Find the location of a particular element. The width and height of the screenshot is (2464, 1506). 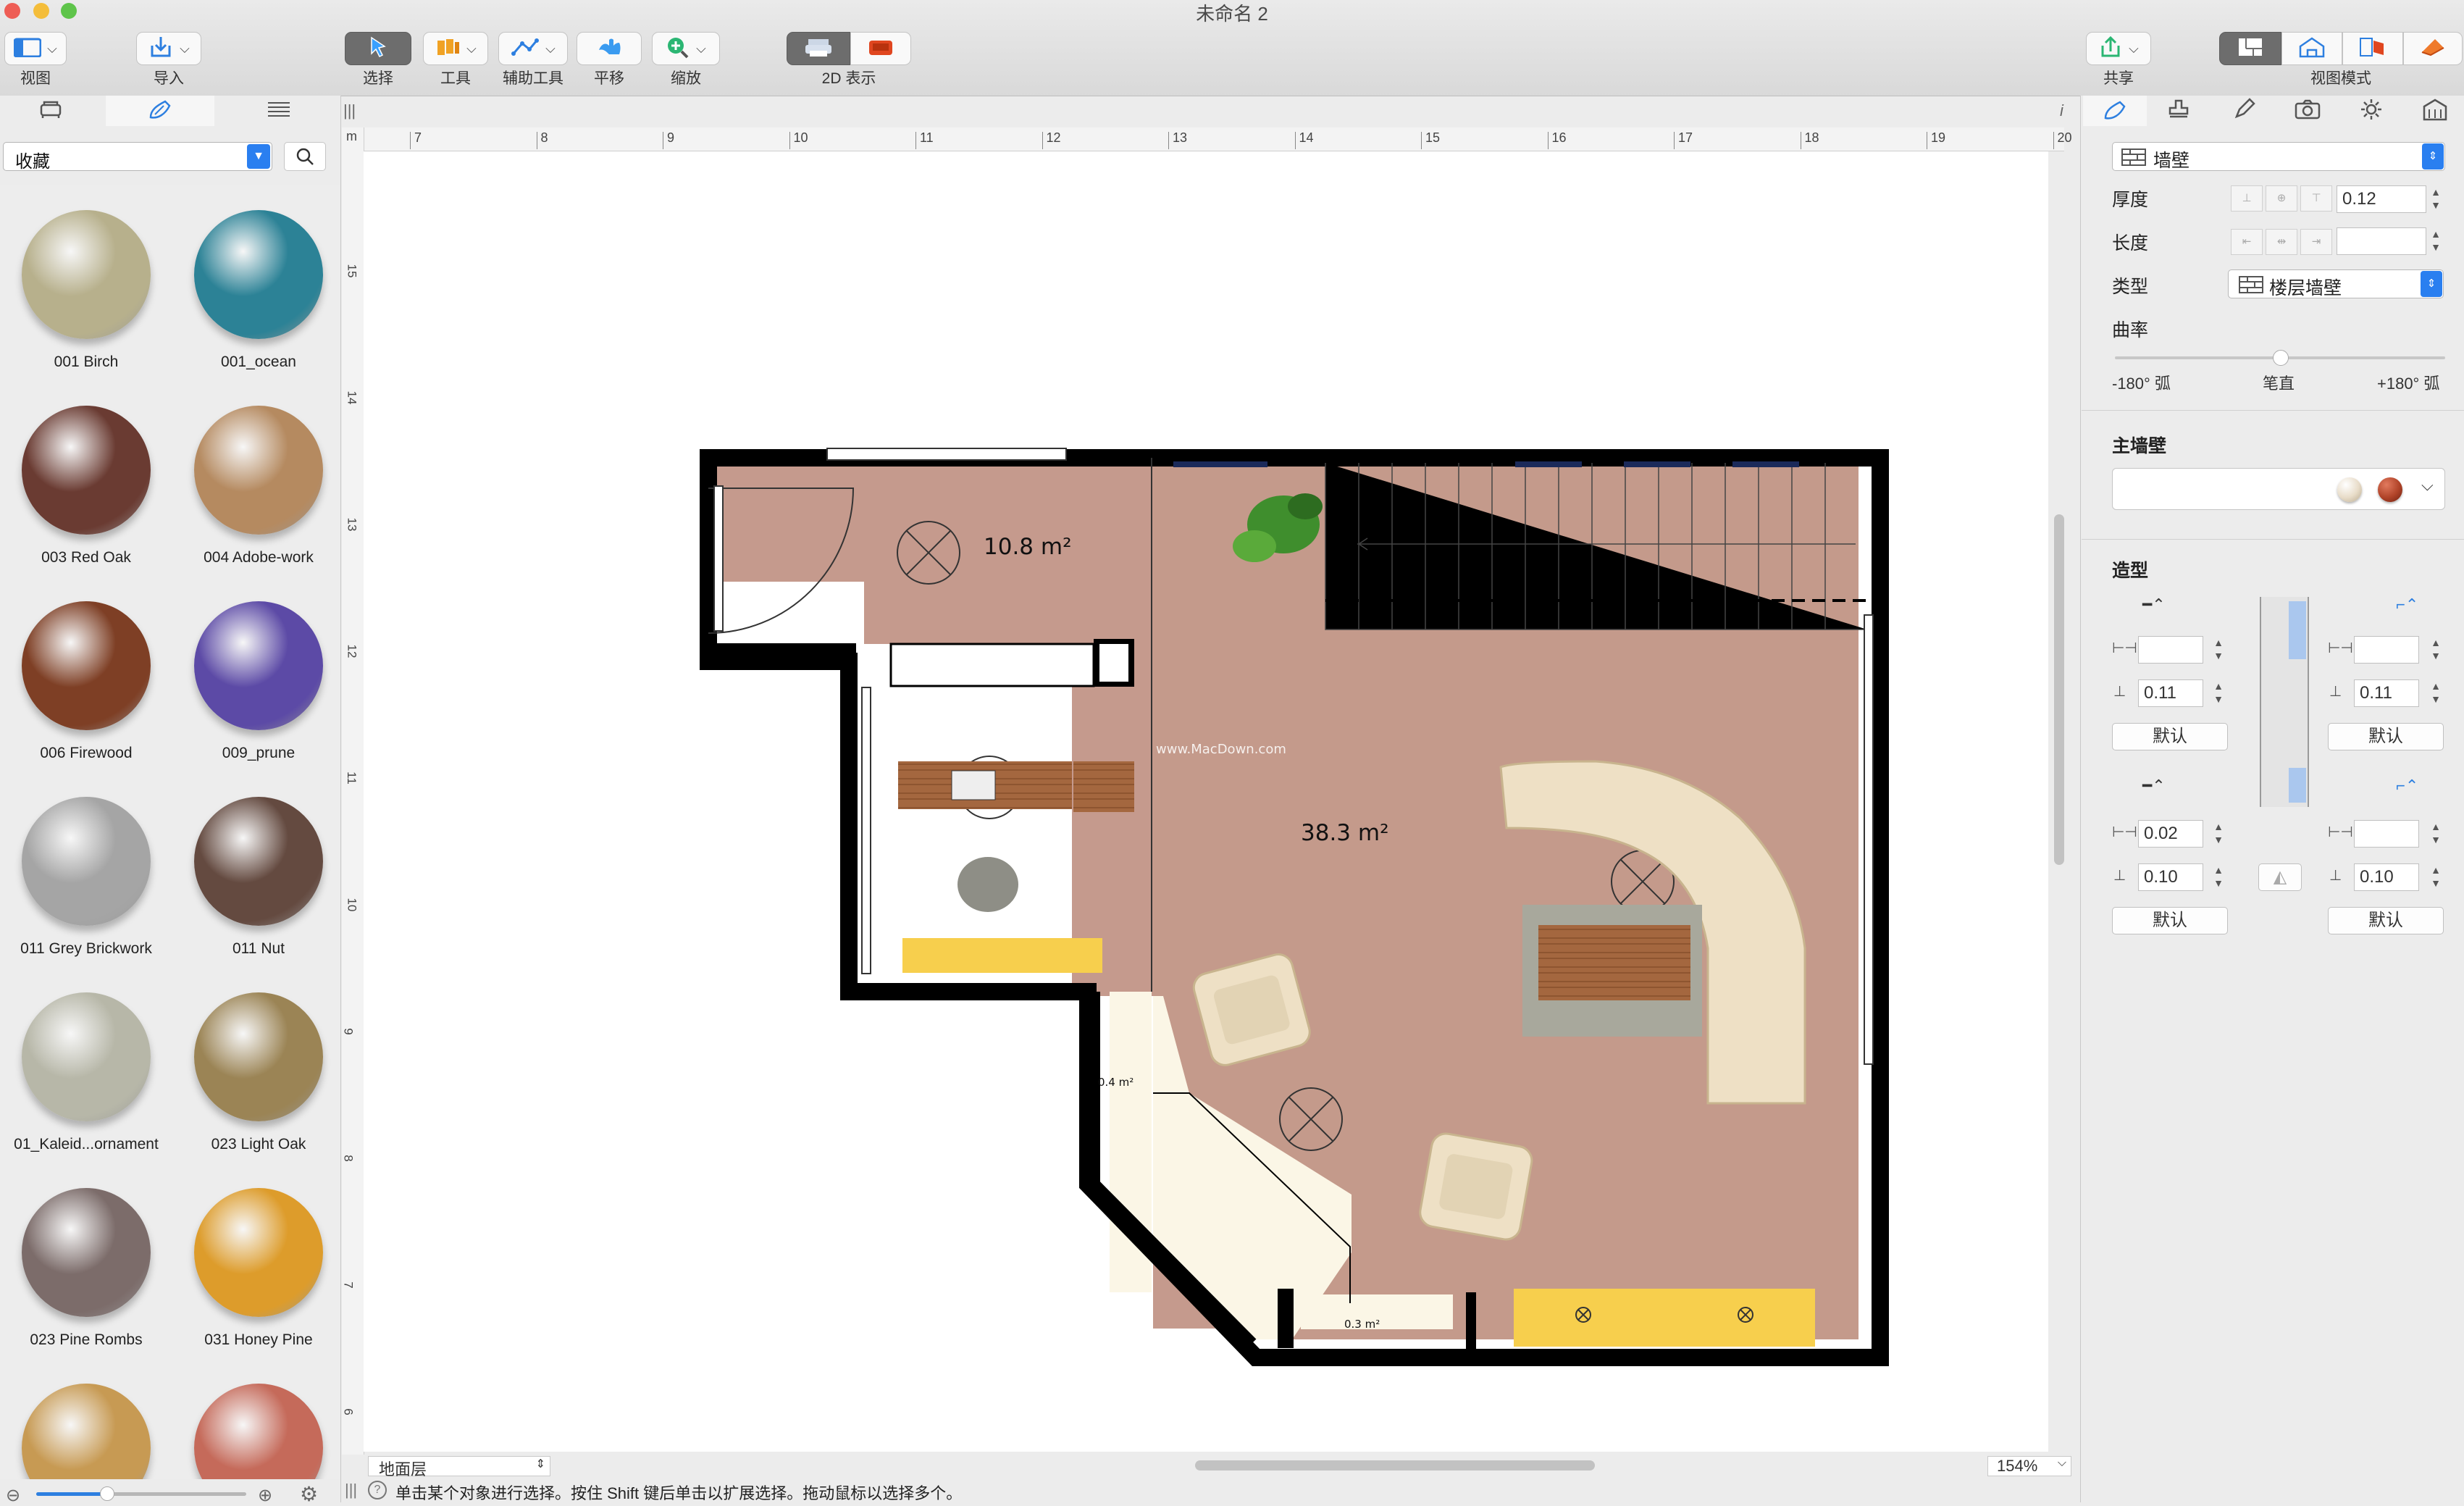

import-button: ⌵ is located at coordinates (168, 49).